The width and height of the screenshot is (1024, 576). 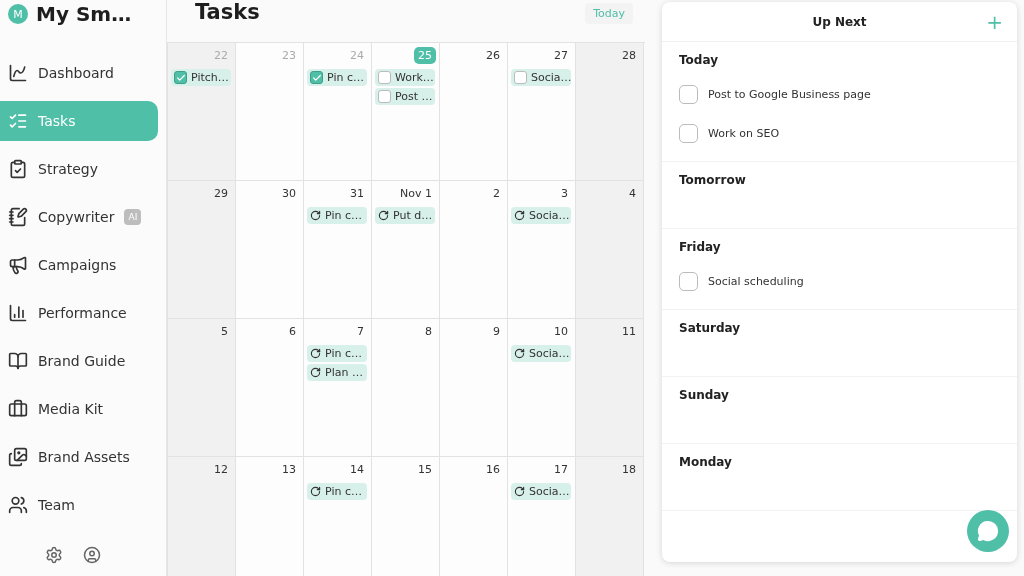 I want to click on sidebar-item: Campaigns, so click(x=79, y=265).